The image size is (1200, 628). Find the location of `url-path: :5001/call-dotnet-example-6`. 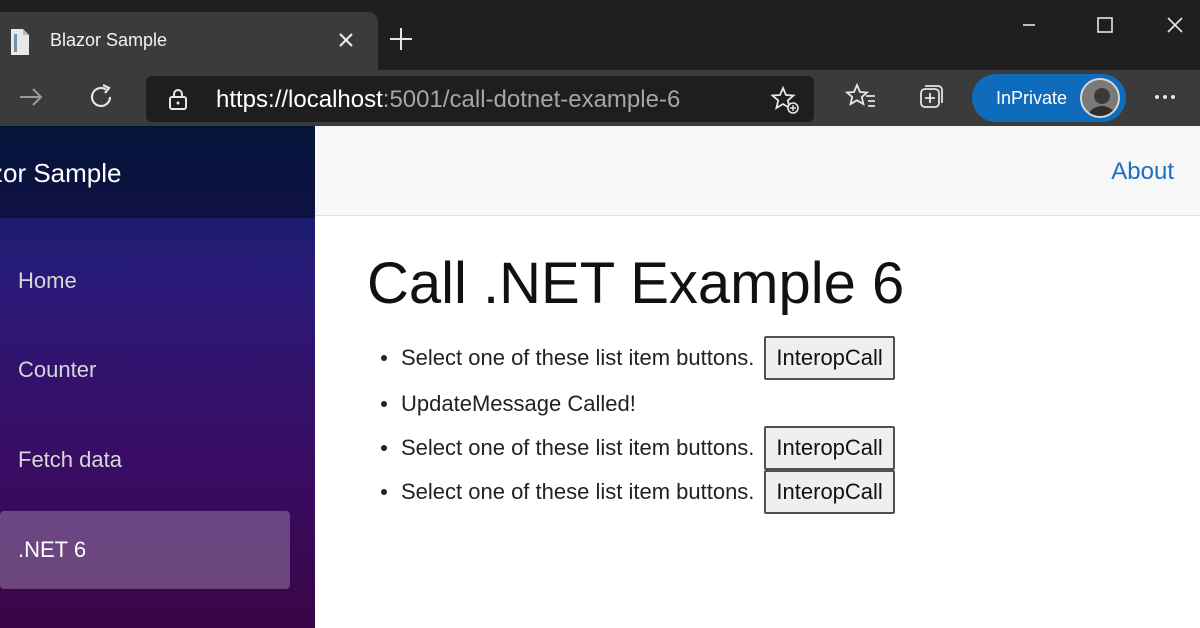

url-path: :5001/call-dotnet-example-6 is located at coordinates (531, 99).